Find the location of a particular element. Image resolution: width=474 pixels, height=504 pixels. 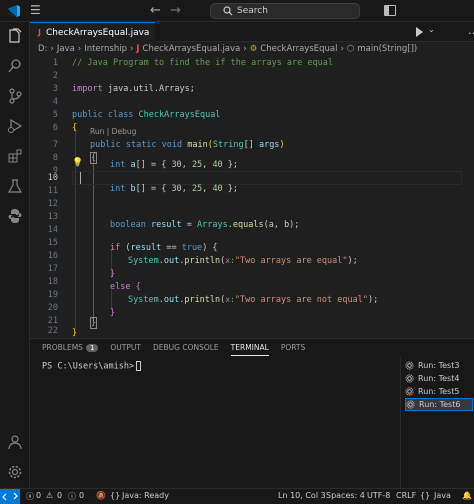

back-arrow-icon: ← is located at coordinates (155, 10).